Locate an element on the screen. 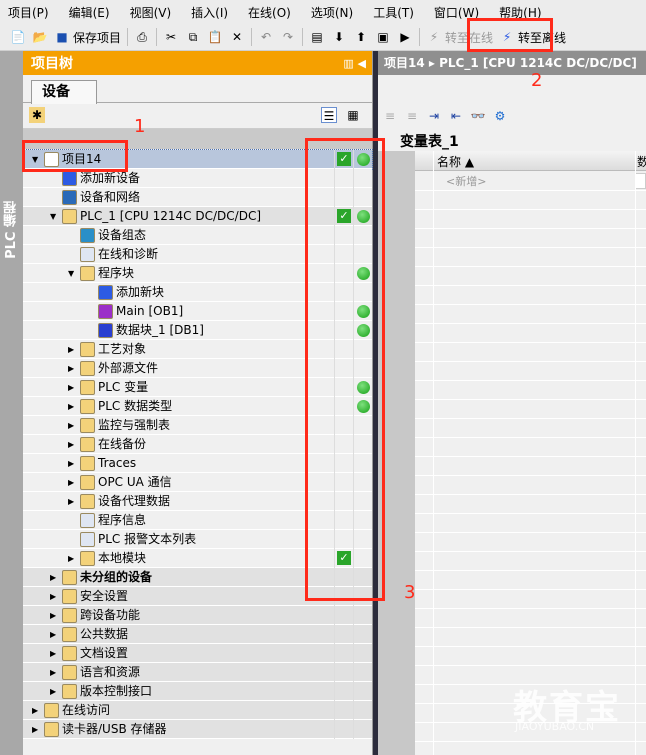 The height and width of the screenshot is (755, 646). tree-item: 添加新块 is located at coordinates (197, 292).